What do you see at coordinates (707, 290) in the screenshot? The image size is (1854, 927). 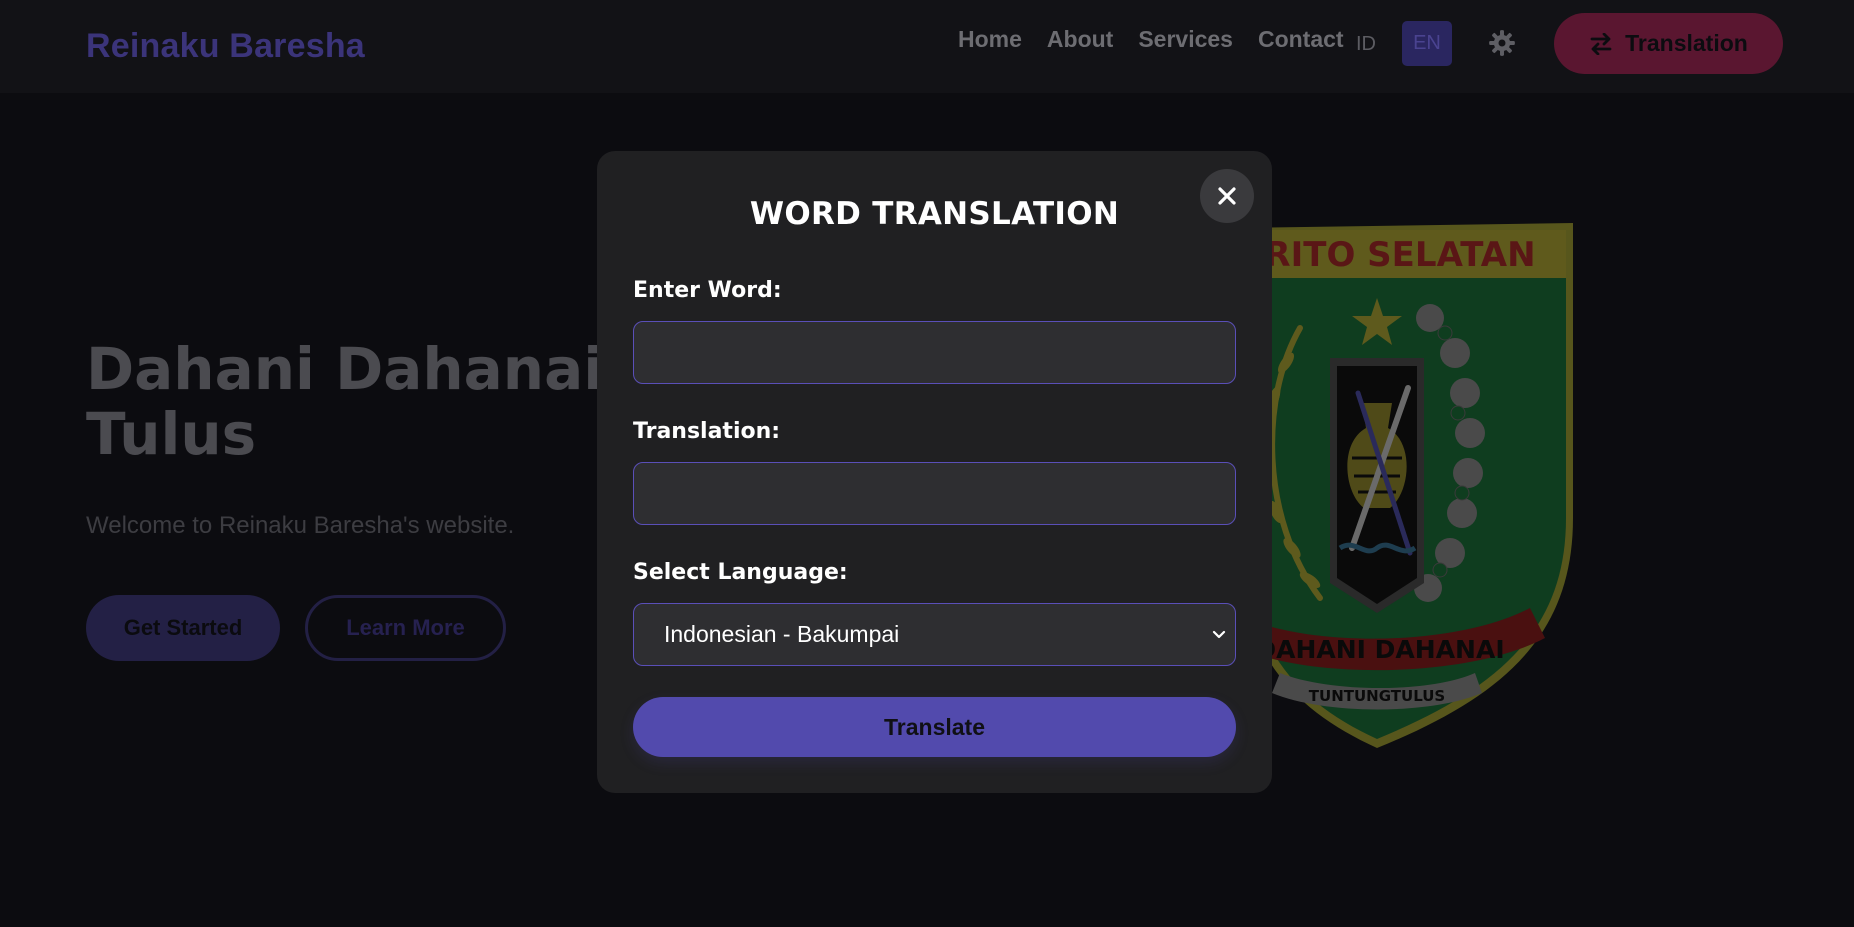 I see `enter-word-label: Enter Word:` at bounding box center [707, 290].